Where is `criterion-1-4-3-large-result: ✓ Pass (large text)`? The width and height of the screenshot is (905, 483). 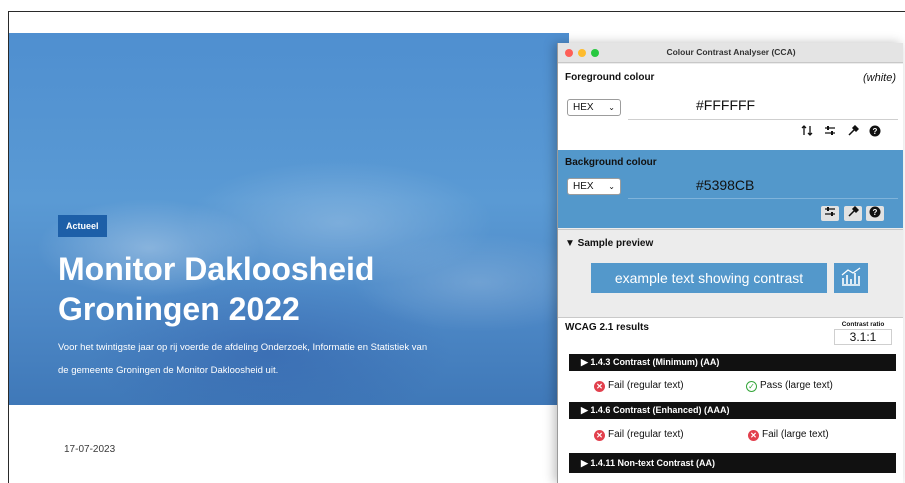
criterion-1-4-3-large-result: ✓ Pass (large text) is located at coordinates (789, 386).